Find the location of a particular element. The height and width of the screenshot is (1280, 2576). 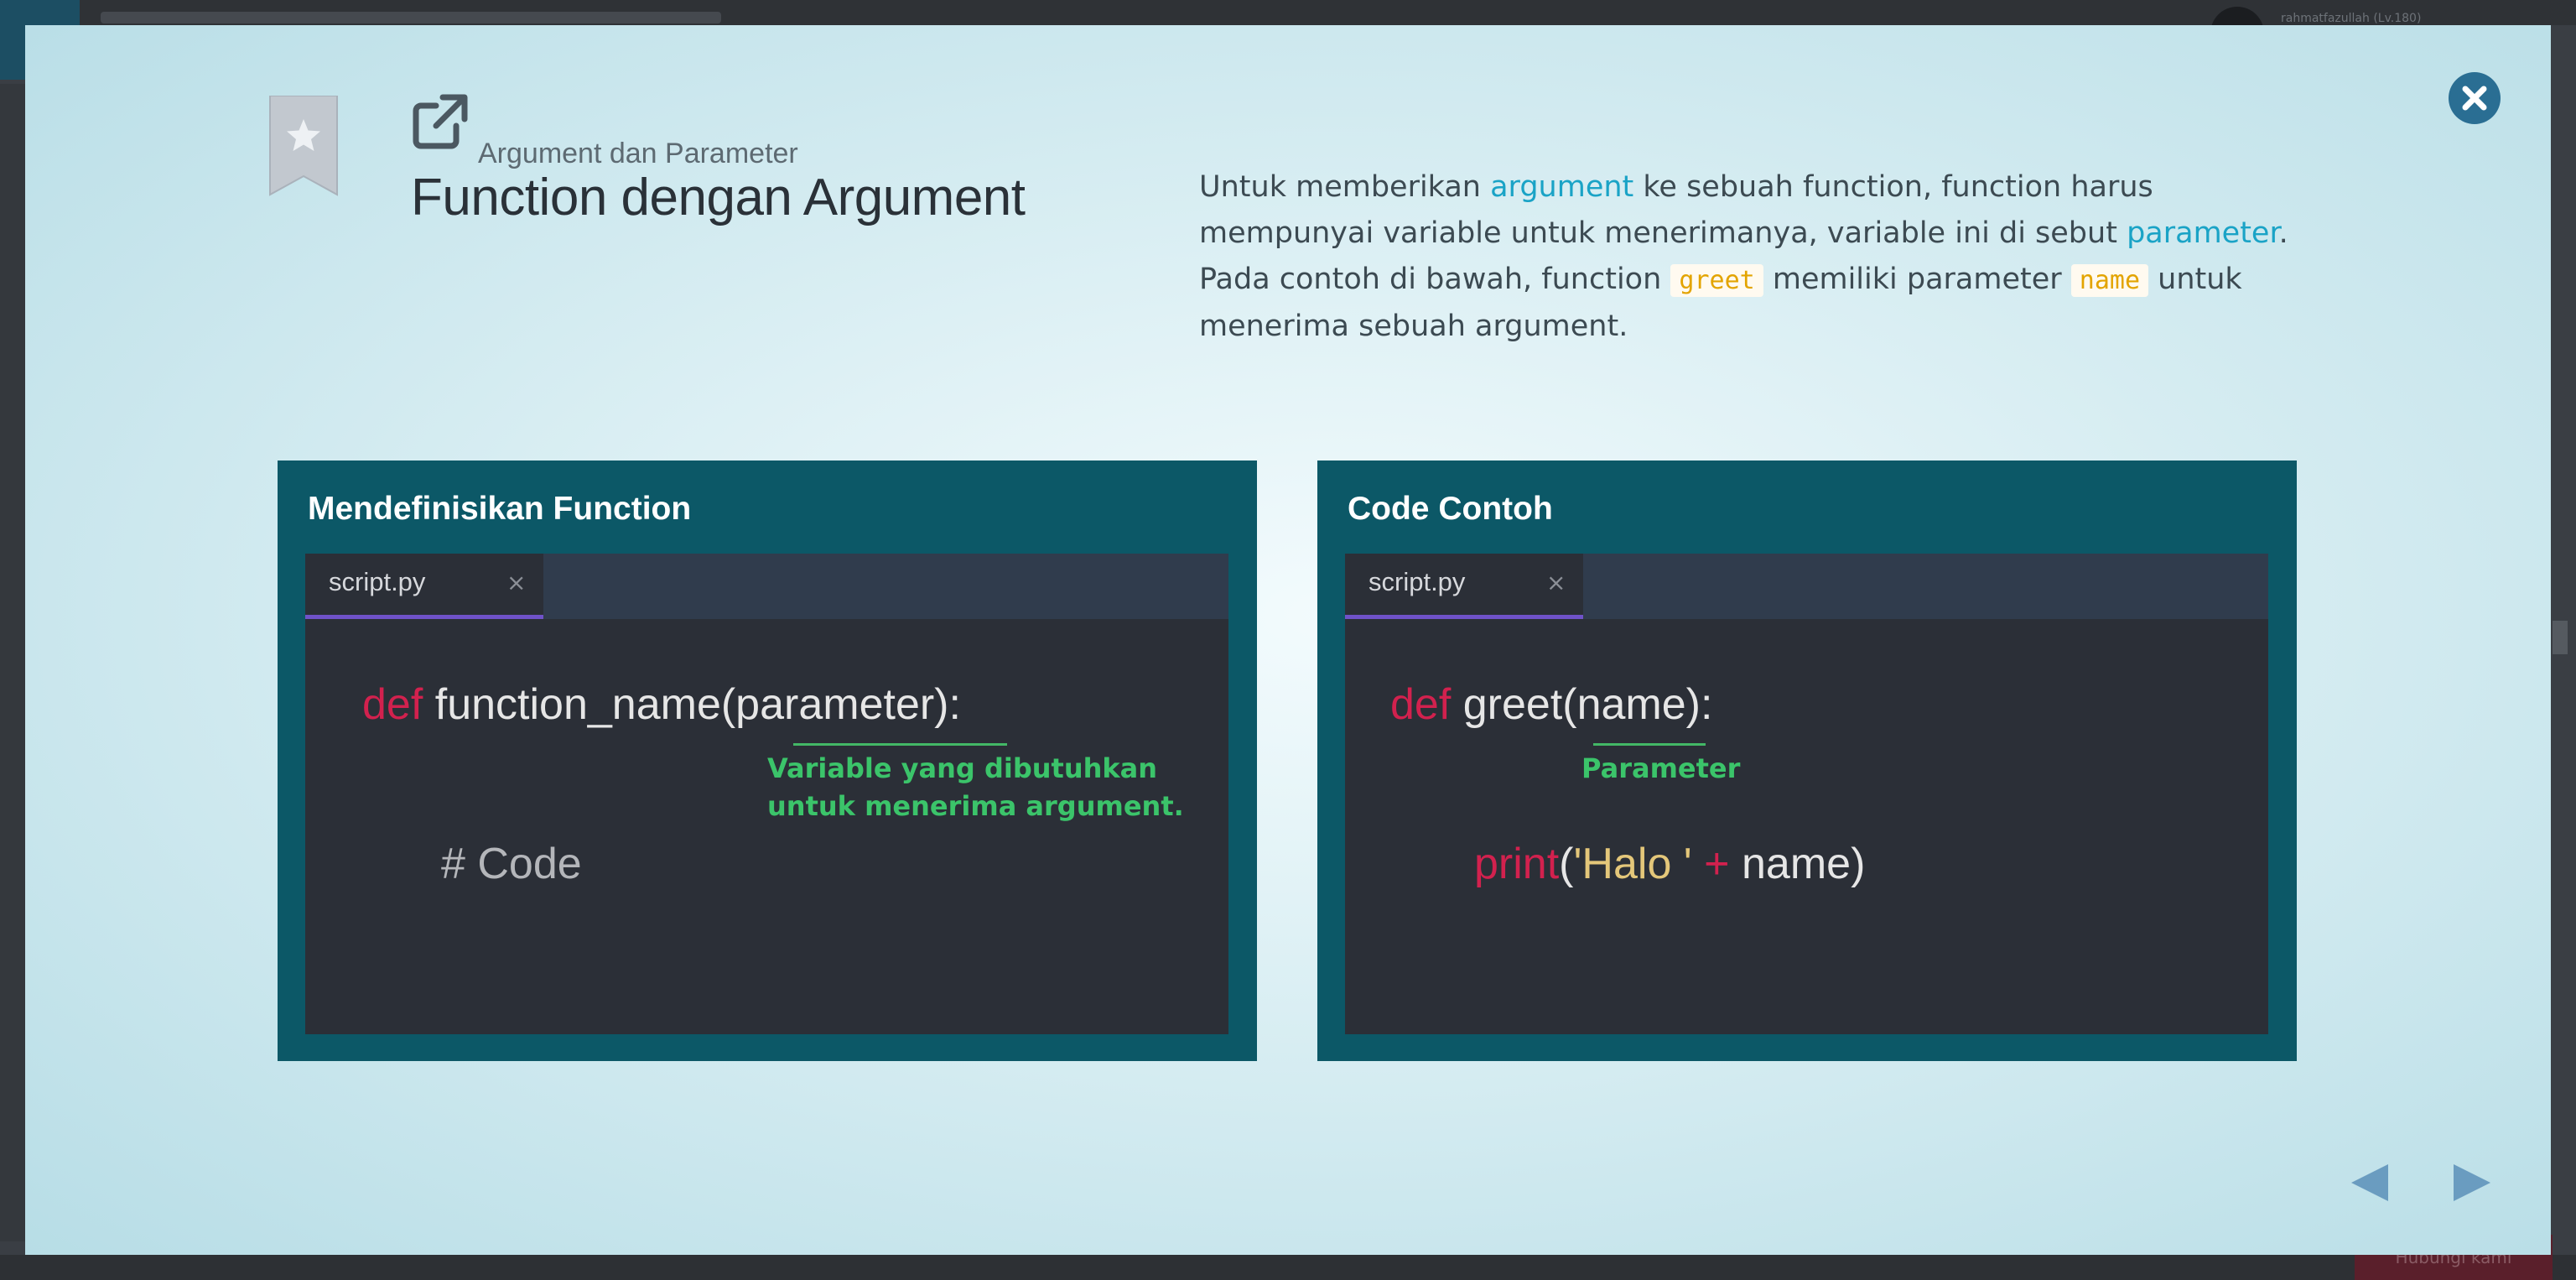

annotation-line: Variable yang dibutuhkan is located at coordinates (962, 768).